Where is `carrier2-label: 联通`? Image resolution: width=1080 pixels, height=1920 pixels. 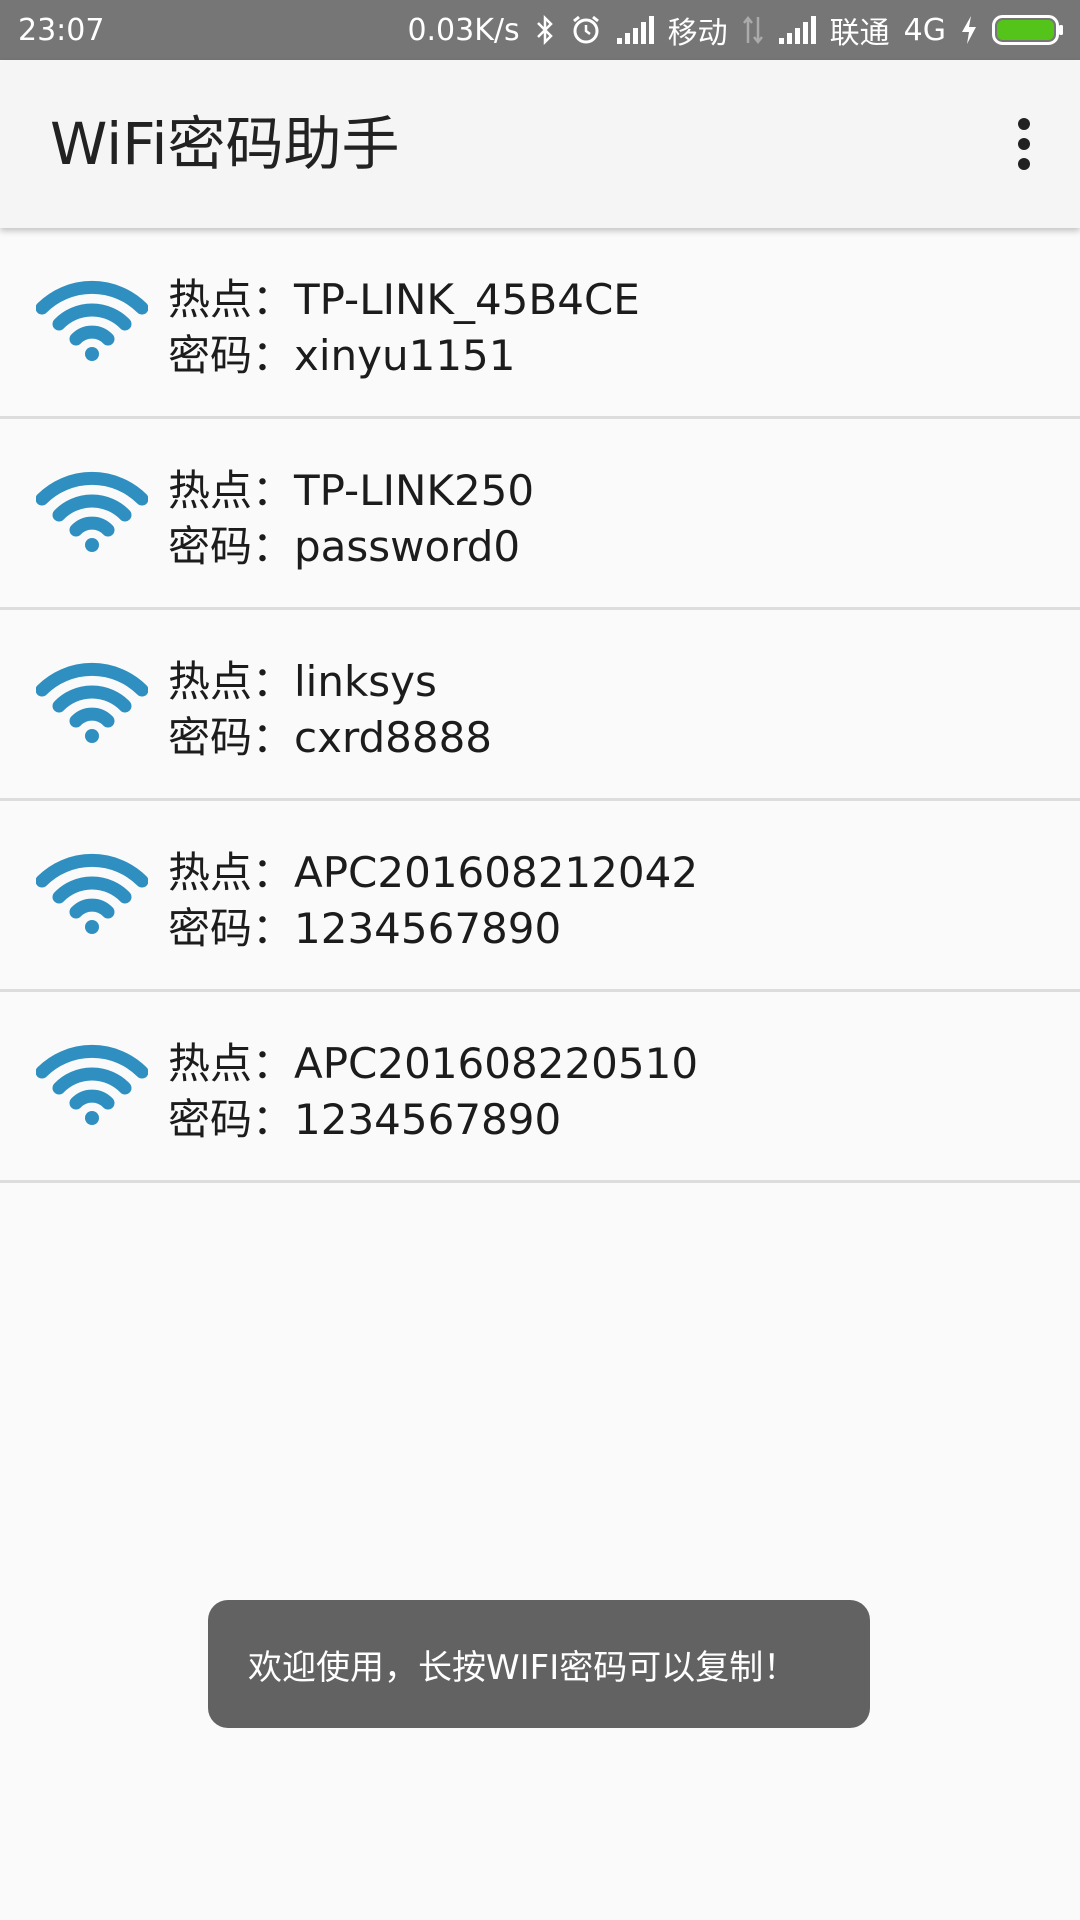 carrier2-label: 联通 is located at coordinates (859, 33).